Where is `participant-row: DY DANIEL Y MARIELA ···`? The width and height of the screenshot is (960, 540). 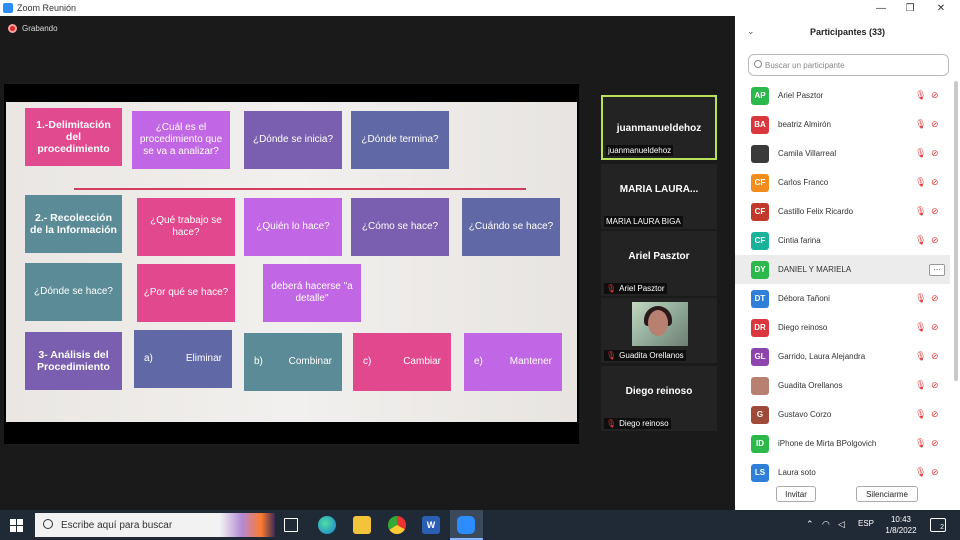 participant-row: DY DANIEL Y MARIELA ··· is located at coordinates (842, 269).